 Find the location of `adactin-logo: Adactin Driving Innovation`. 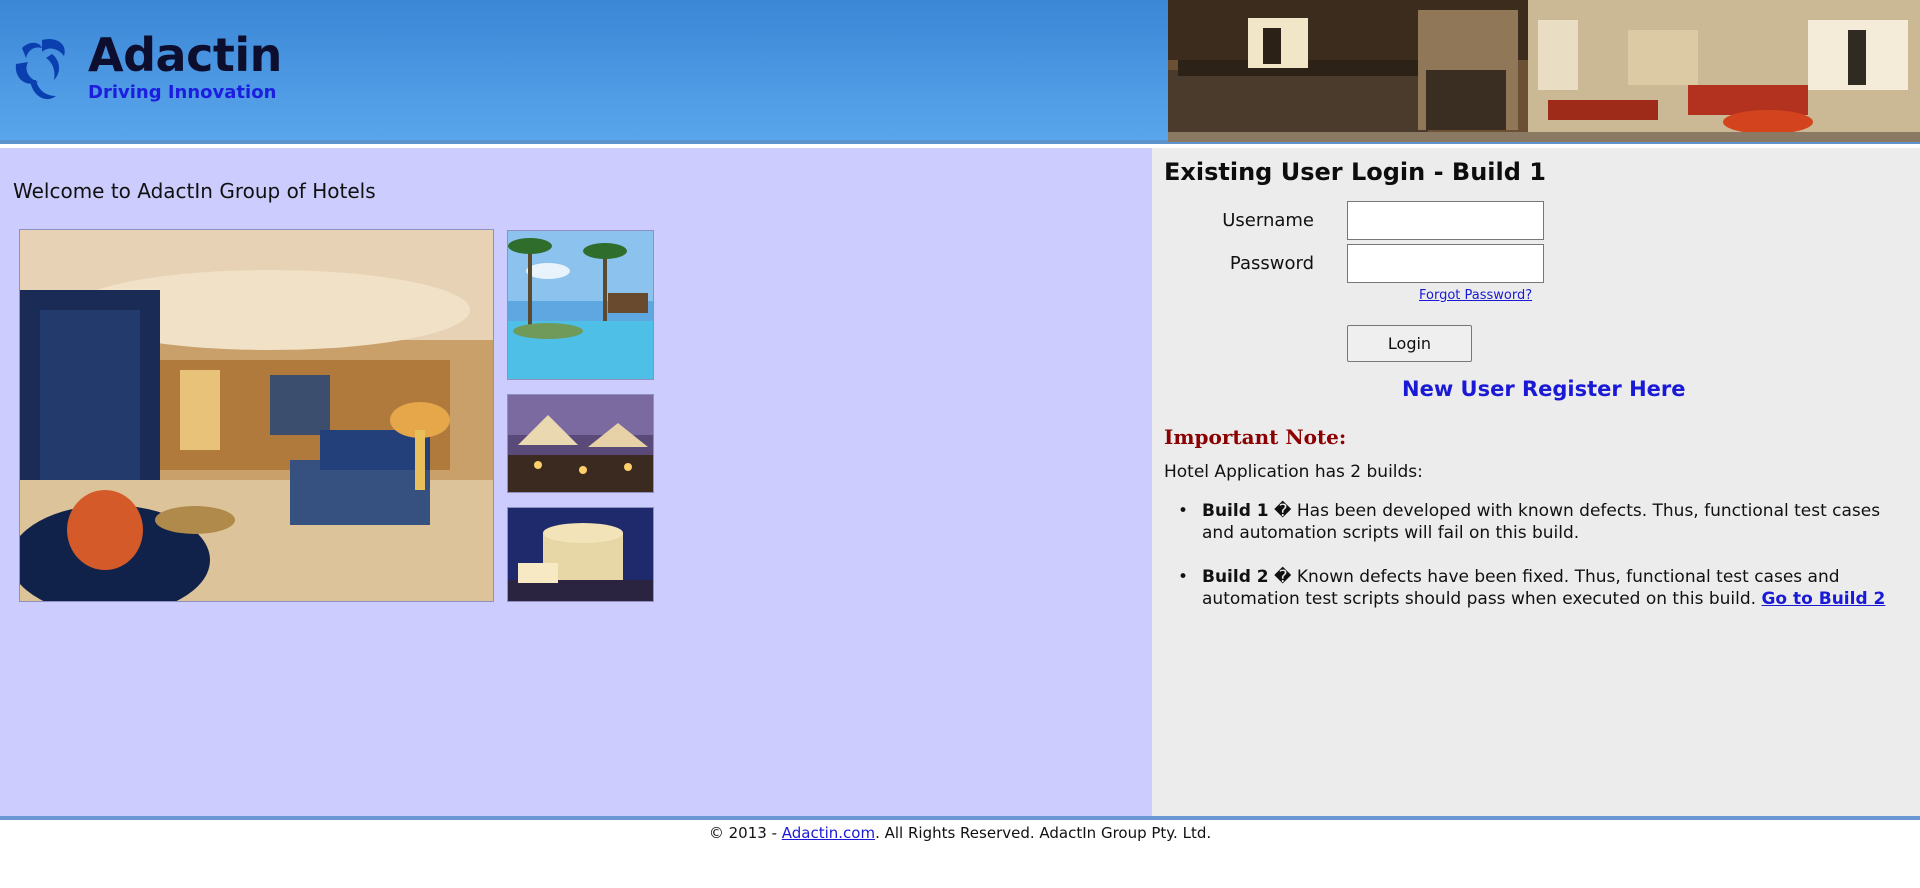

adactin-logo: Adactin Driving Innovation is located at coordinates (157, 69).